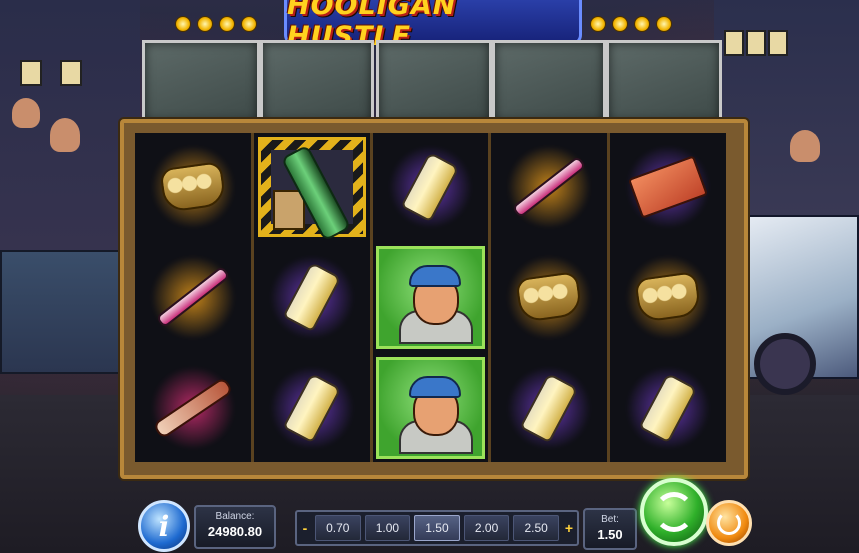 The image size is (859, 553). Describe the element at coordinates (216, 24) in the screenshot. I see `marquee-lights-left` at that location.